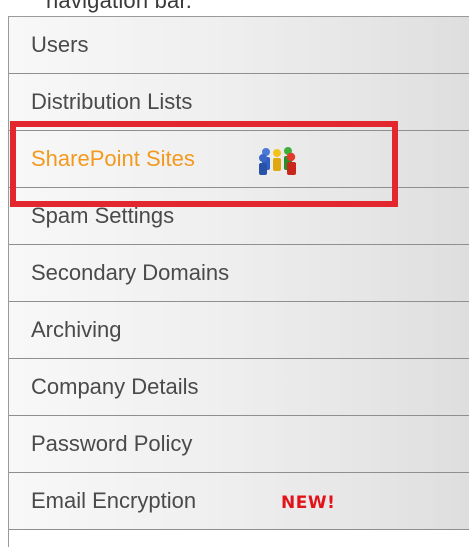 The image size is (474, 553). What do you see at coordinates (103, 215) in the screenshot?
I see `nav-item-label: Spam Settings` at bounding box center [103, 215].